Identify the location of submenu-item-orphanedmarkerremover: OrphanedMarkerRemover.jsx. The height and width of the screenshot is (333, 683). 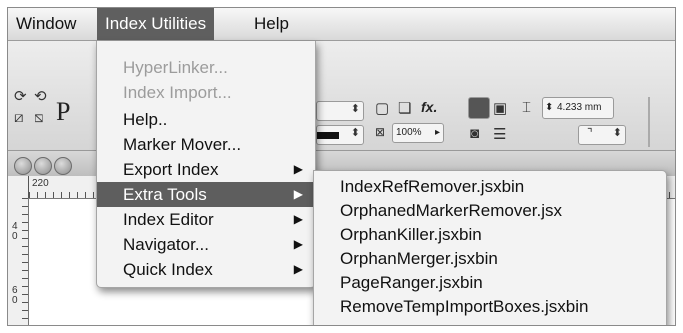
(490, 211).